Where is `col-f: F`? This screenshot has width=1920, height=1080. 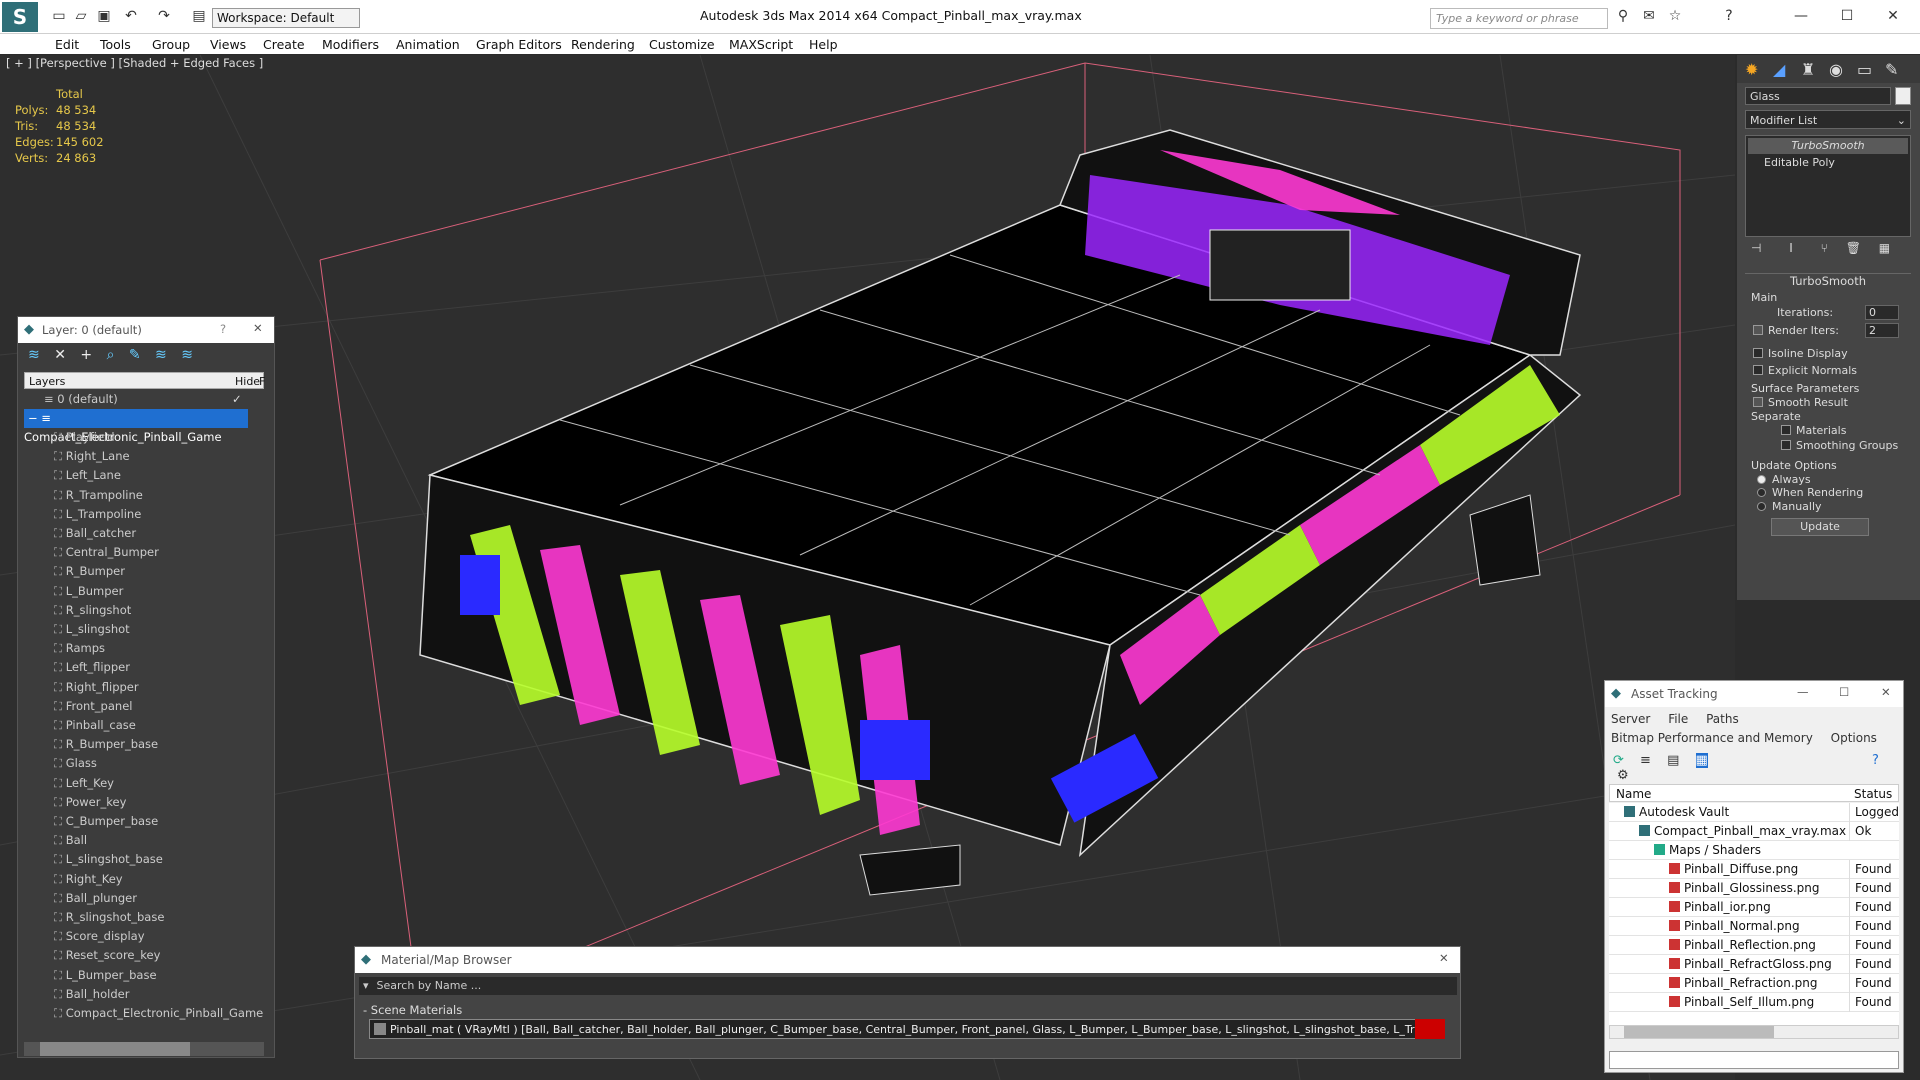 col-f: F is located at coordinates (262, 381).